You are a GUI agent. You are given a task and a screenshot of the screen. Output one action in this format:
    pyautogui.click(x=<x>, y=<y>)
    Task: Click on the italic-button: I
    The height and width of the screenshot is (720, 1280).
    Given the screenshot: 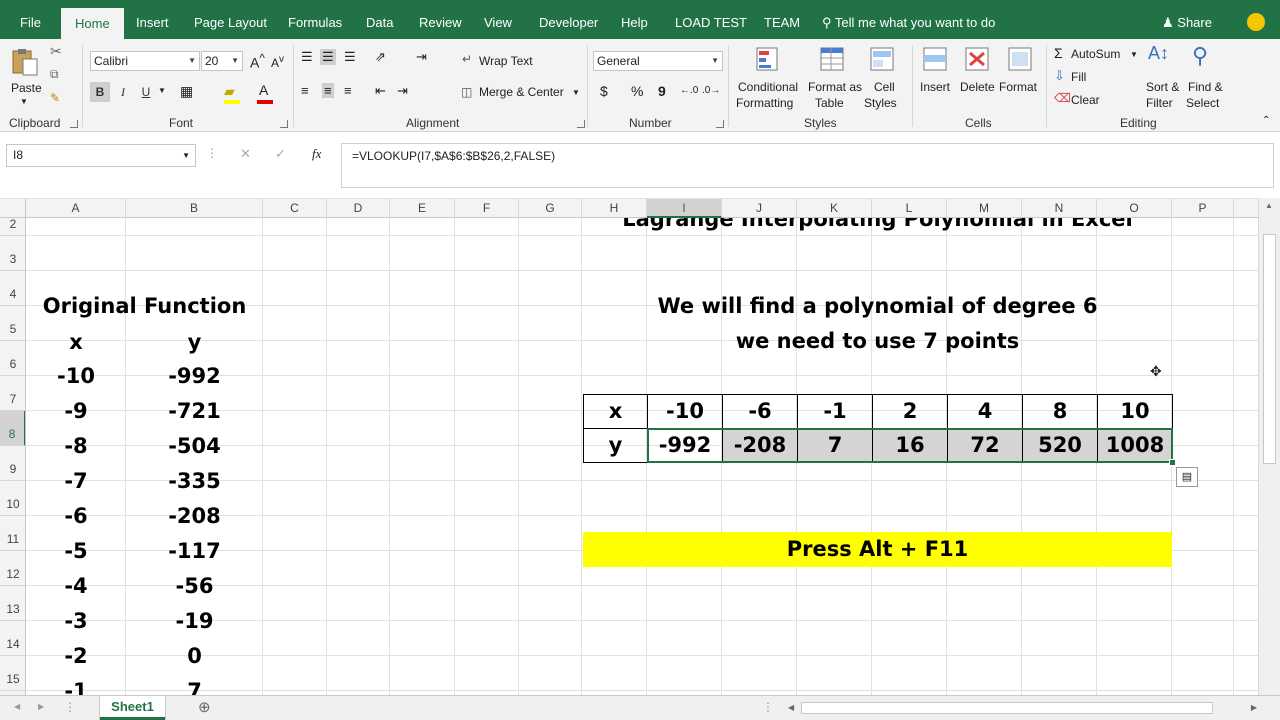 What is the action you would take?
    pyautogui.click(x=123, y=92)
    